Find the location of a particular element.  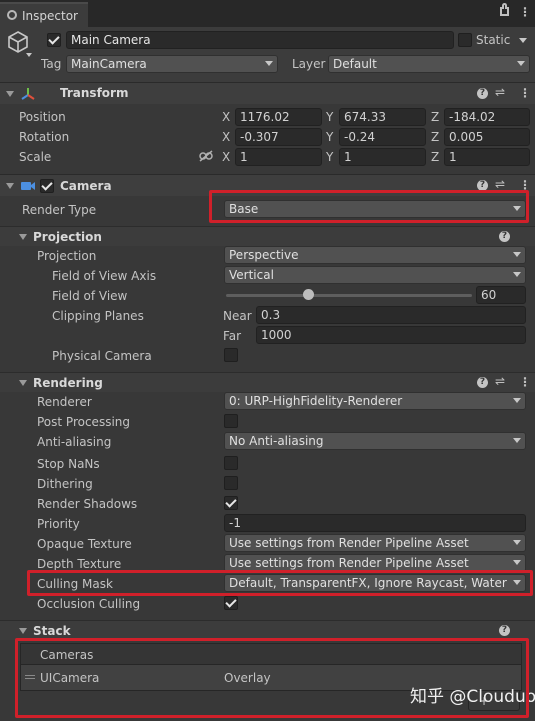

camera-icon is located at coordinates (28, 186).